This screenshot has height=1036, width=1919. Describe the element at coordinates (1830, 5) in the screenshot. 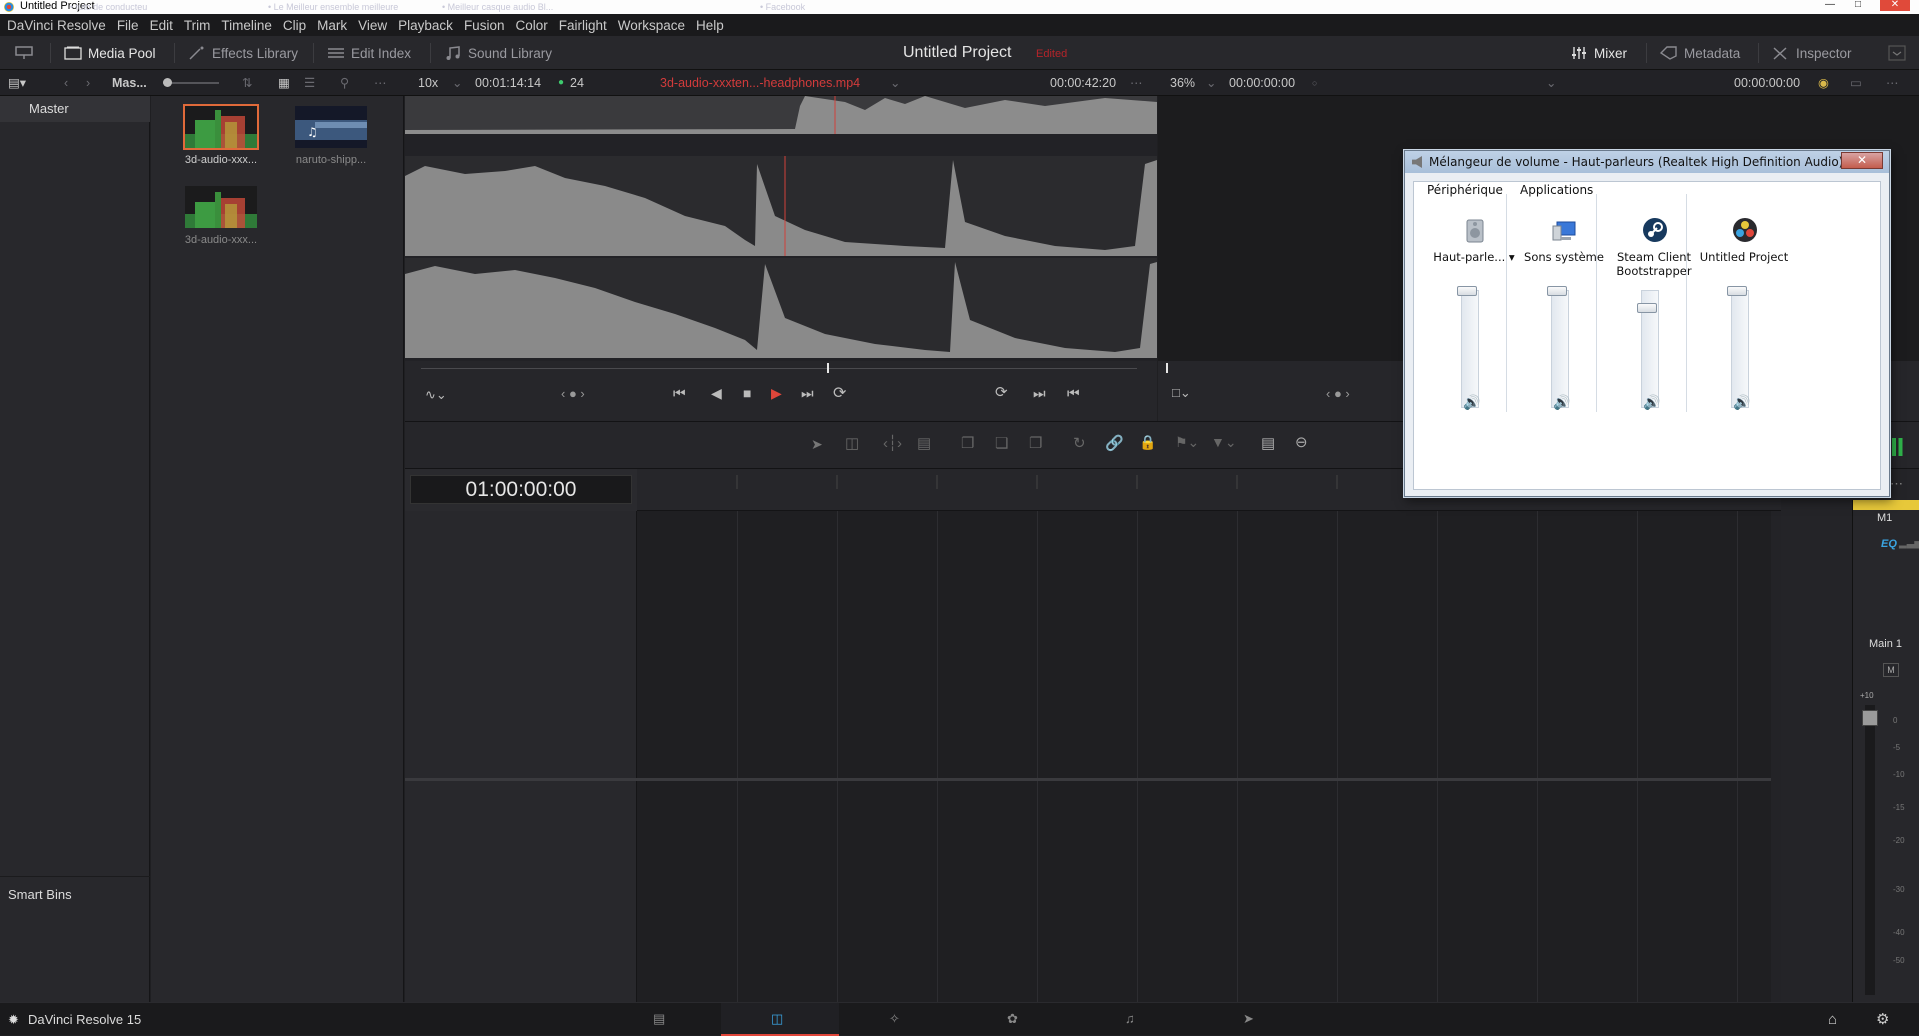

I see `minimize-icon: —` at that location.